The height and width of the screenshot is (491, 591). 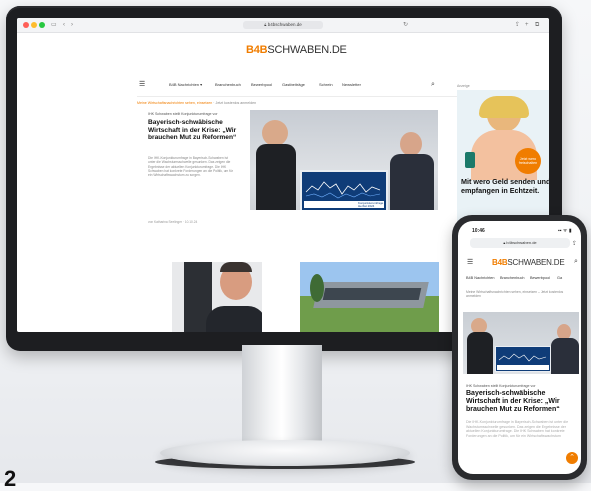 What do you see at coordinates (257, 50) in the screenshot?
I see `logo-mark: B4B` at bounding box center [257, 50].